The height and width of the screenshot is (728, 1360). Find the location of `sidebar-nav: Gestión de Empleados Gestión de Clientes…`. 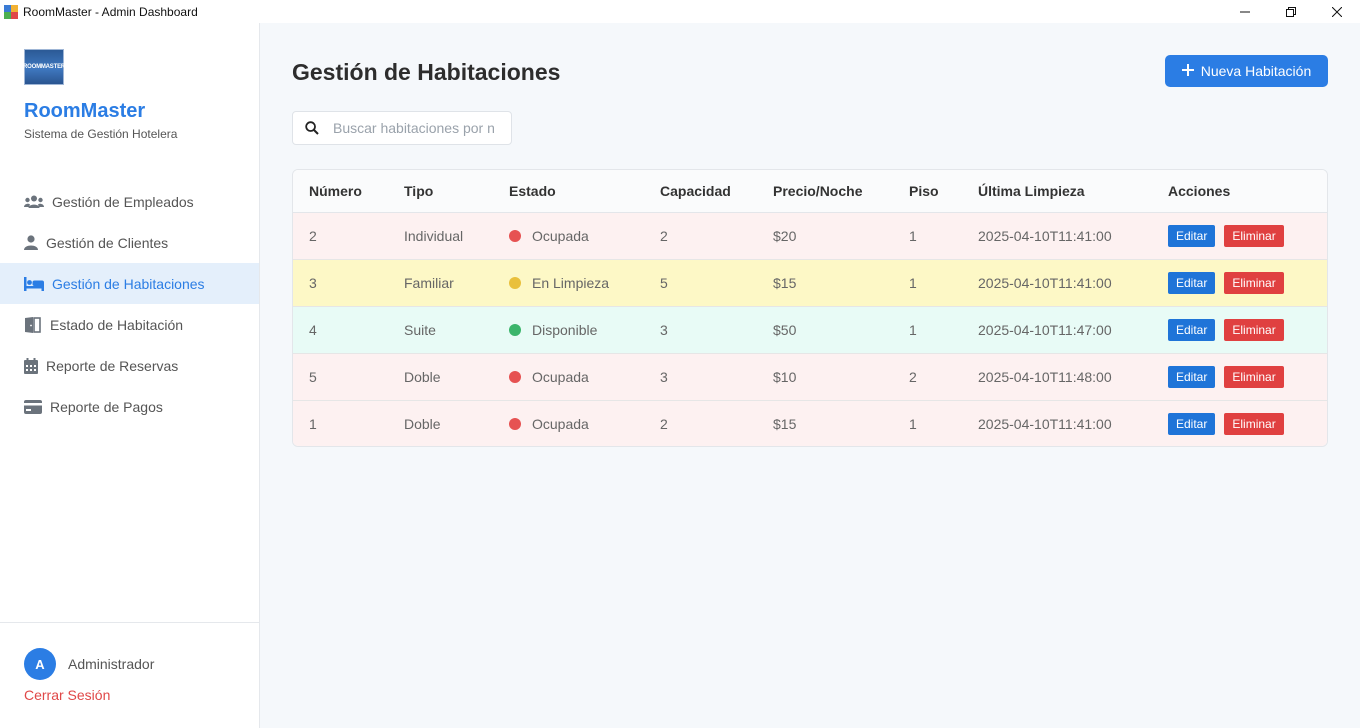

sidebar-nav: Gestión de Empleados Gestión de Clientes… is located at coordinates (129, 304).